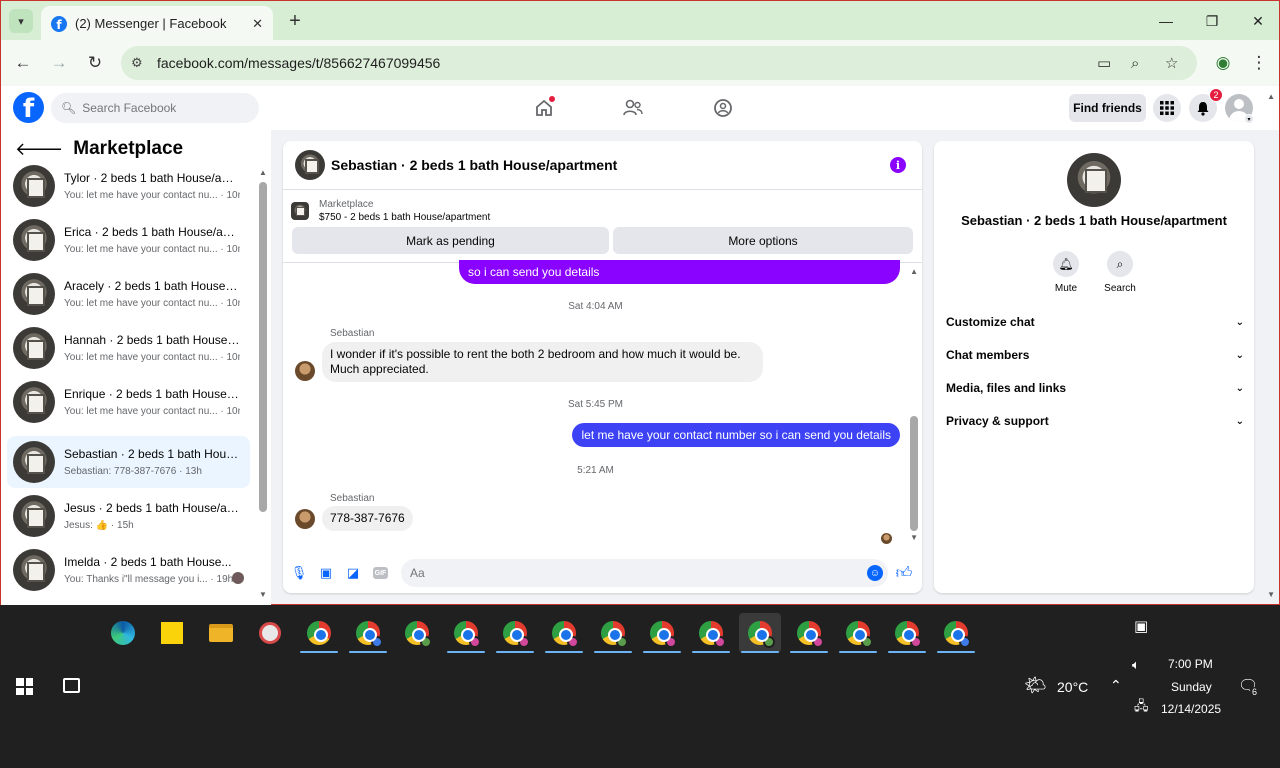  Describe the element at coordinates (1094, 180) in the screenshot. I see `conversation-avatar` at that location.